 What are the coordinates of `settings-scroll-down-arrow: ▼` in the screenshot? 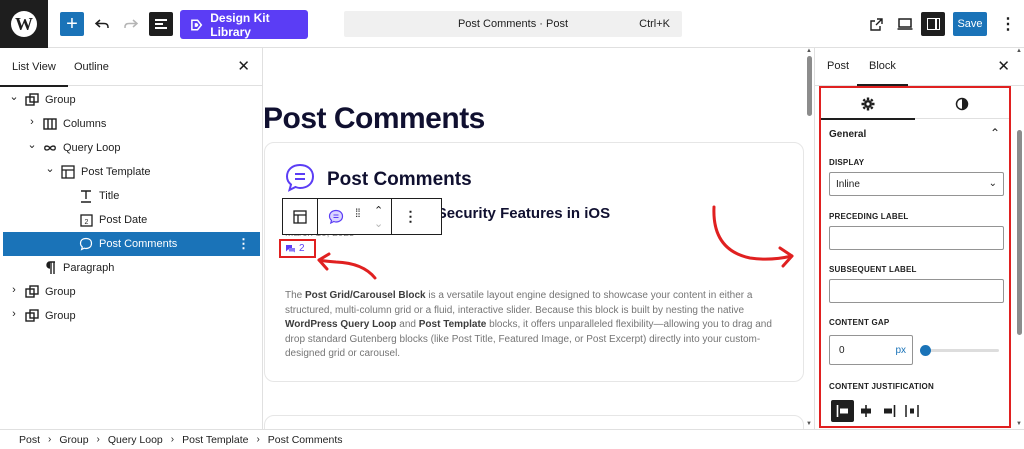 It's located at (1019, 424).